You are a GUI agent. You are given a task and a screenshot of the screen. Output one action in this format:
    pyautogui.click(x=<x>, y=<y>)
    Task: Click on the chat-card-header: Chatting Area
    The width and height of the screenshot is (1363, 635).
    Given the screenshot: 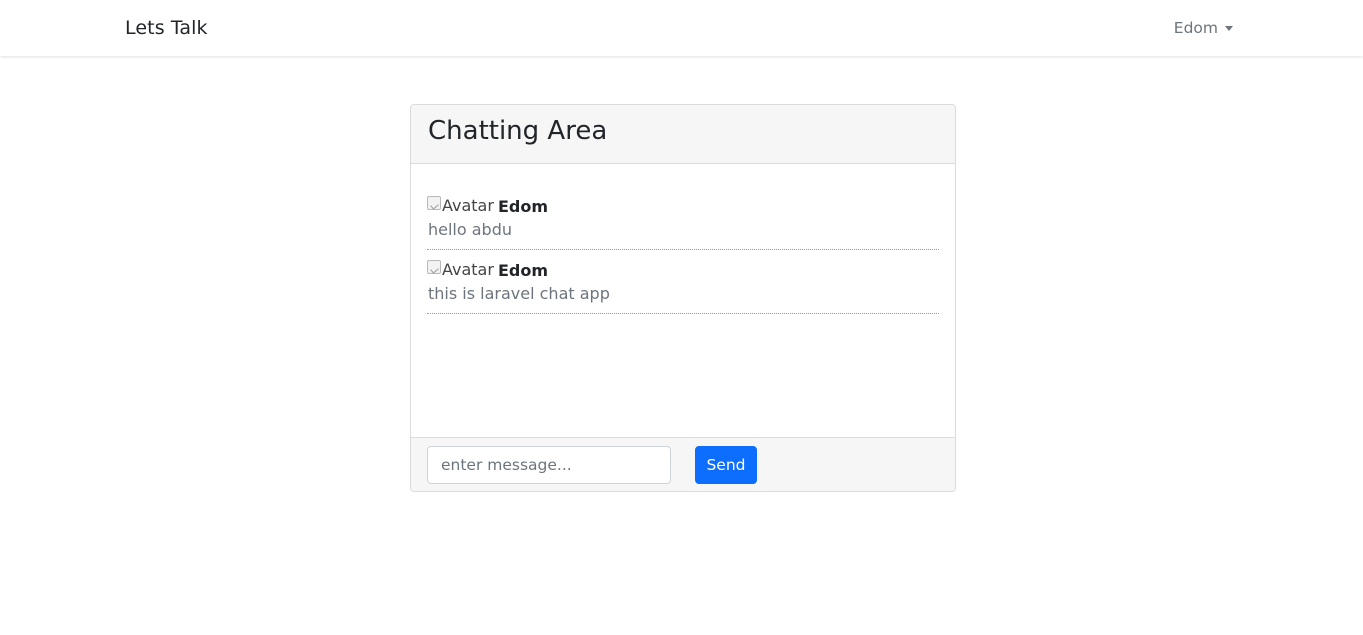 What is the action you would take?
    pyautogui.click(x=683, y=134)
    